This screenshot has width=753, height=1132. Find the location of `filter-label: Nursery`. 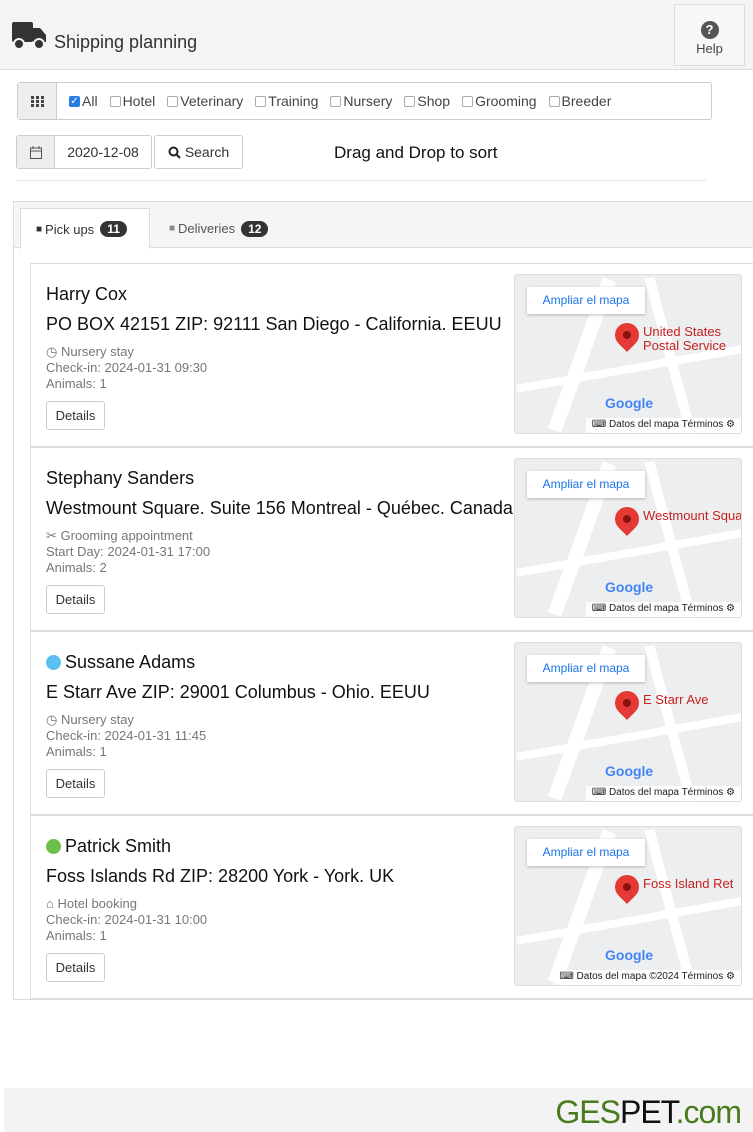

filter-label: Nursery is located at coordinates (368, 101).